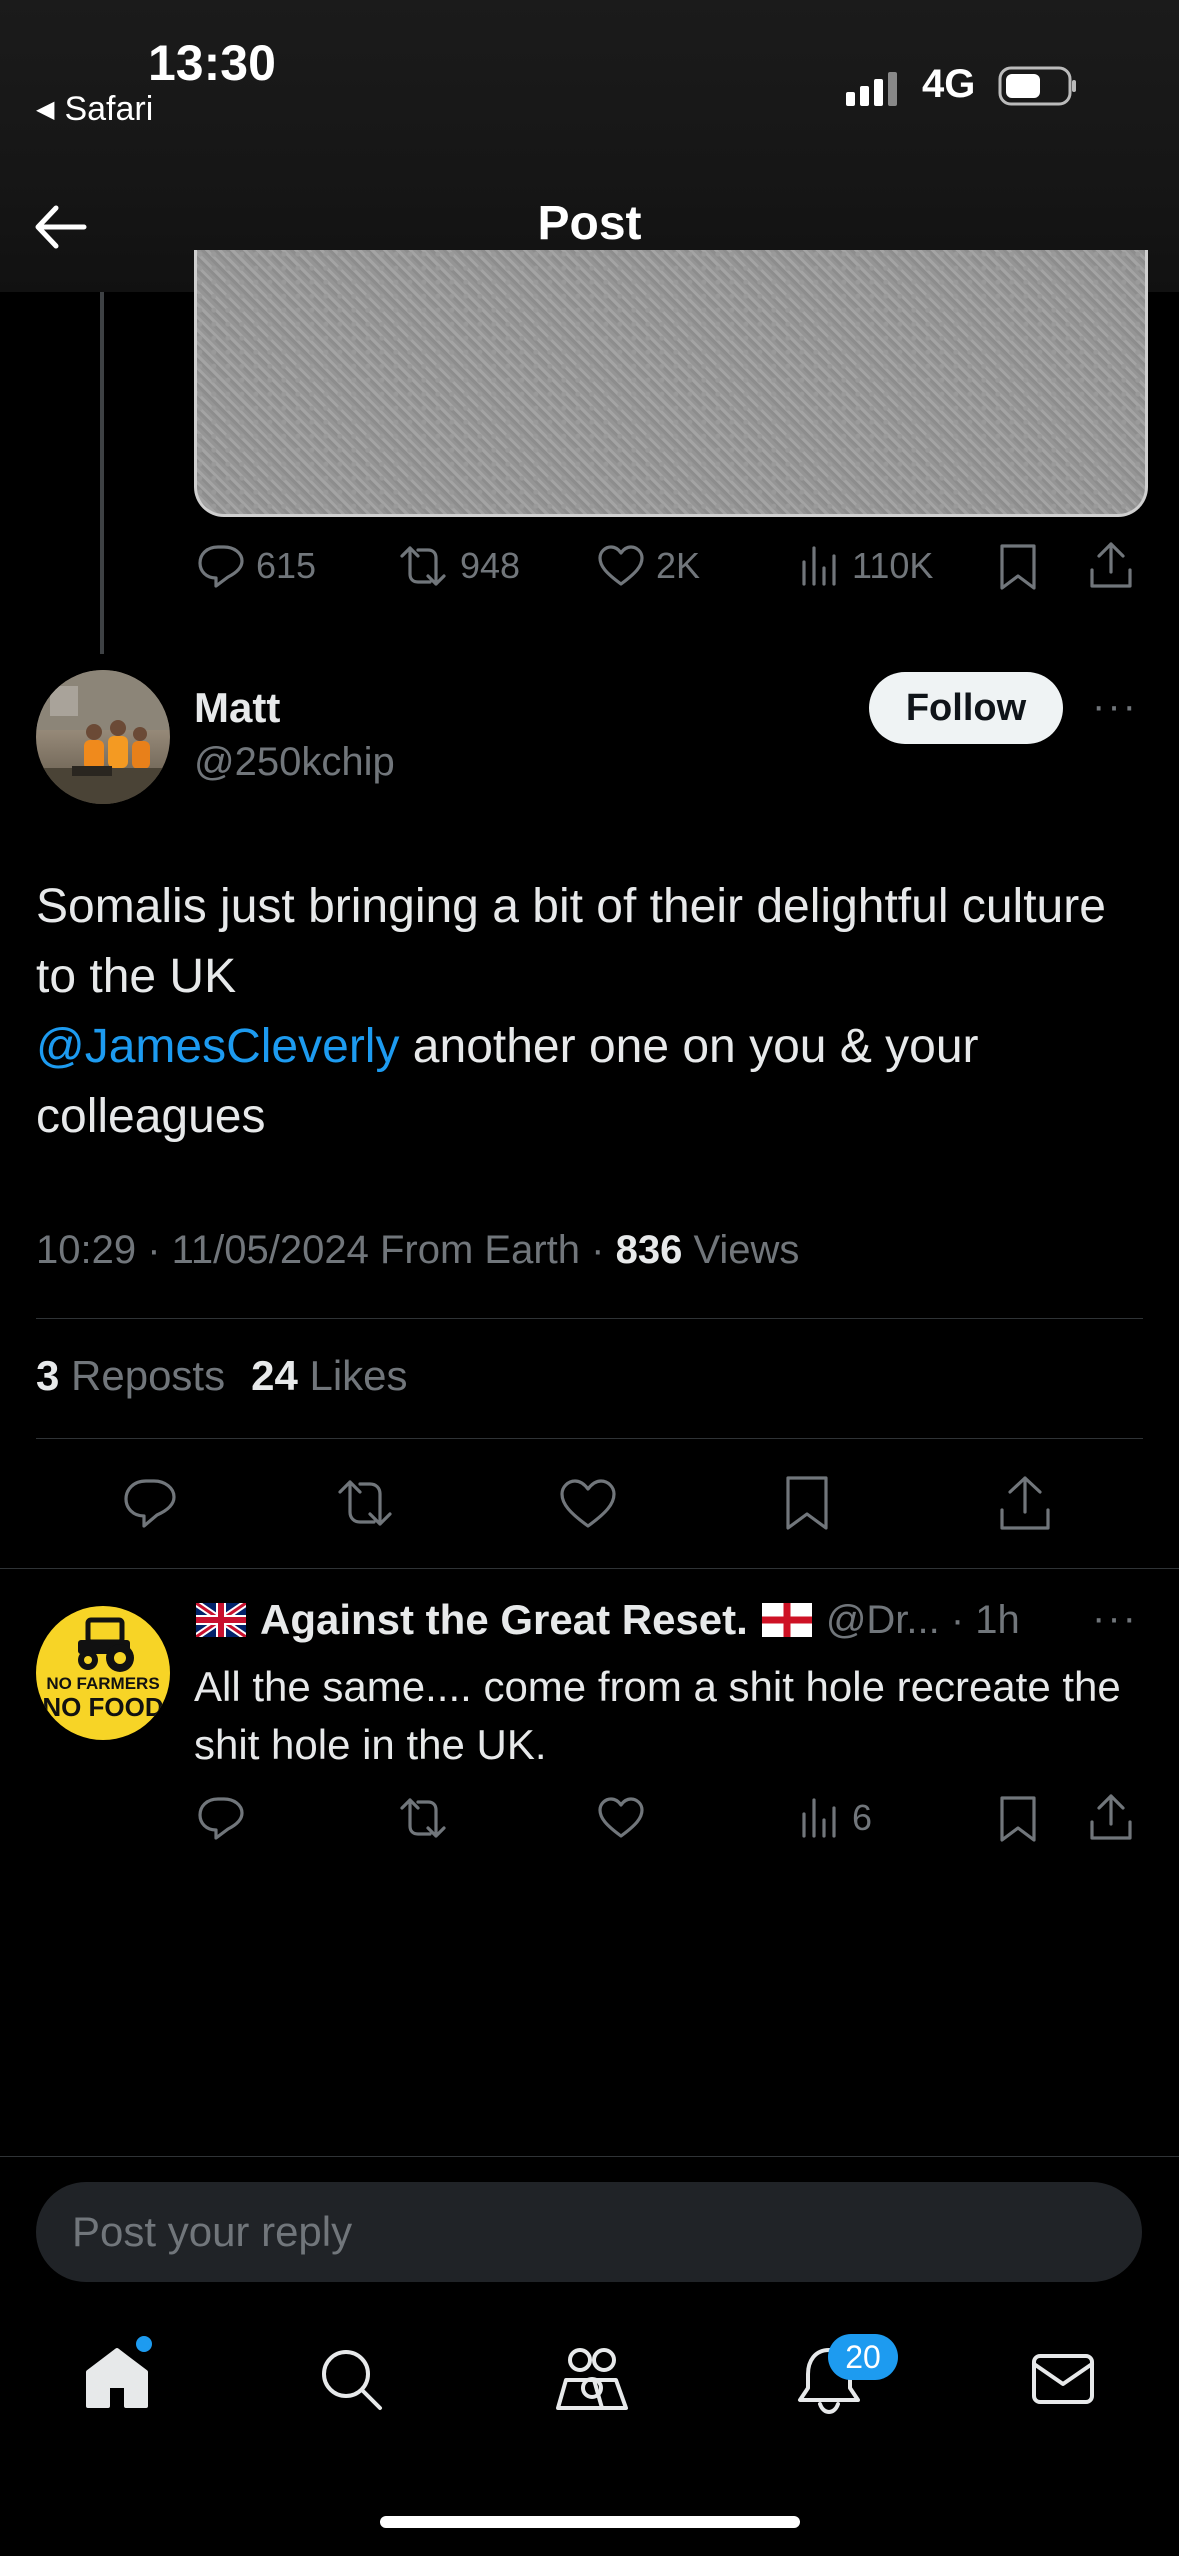  Describe the element at coordinates (590, 2522) in the screenshot. I see `home-indicator` at that location.